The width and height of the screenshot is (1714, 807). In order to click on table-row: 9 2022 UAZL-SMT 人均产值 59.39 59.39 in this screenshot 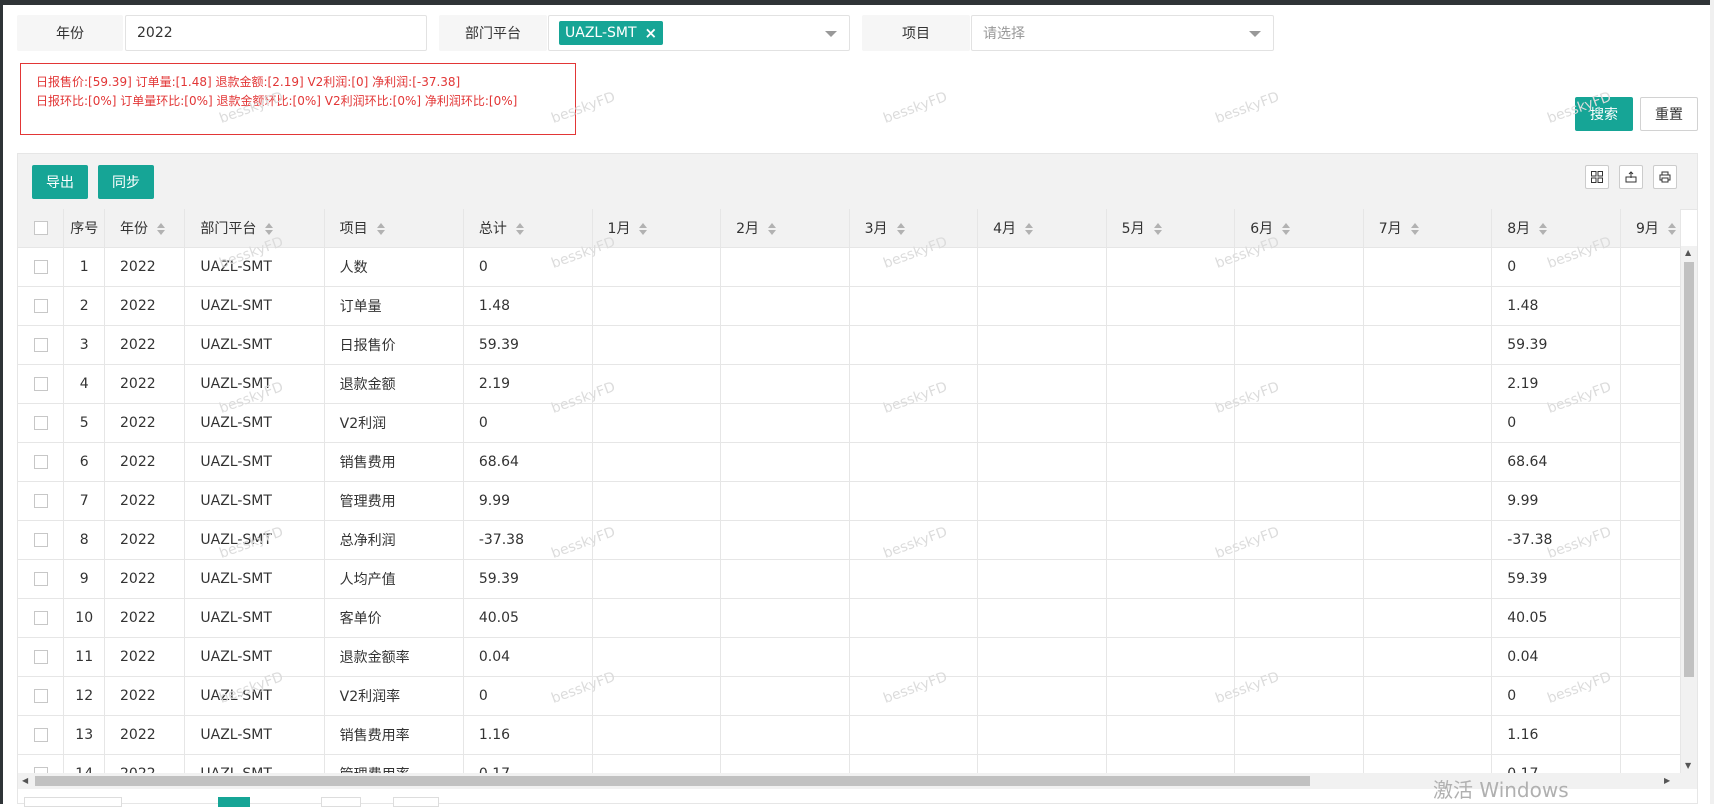, I will do `click(849, 579)`.